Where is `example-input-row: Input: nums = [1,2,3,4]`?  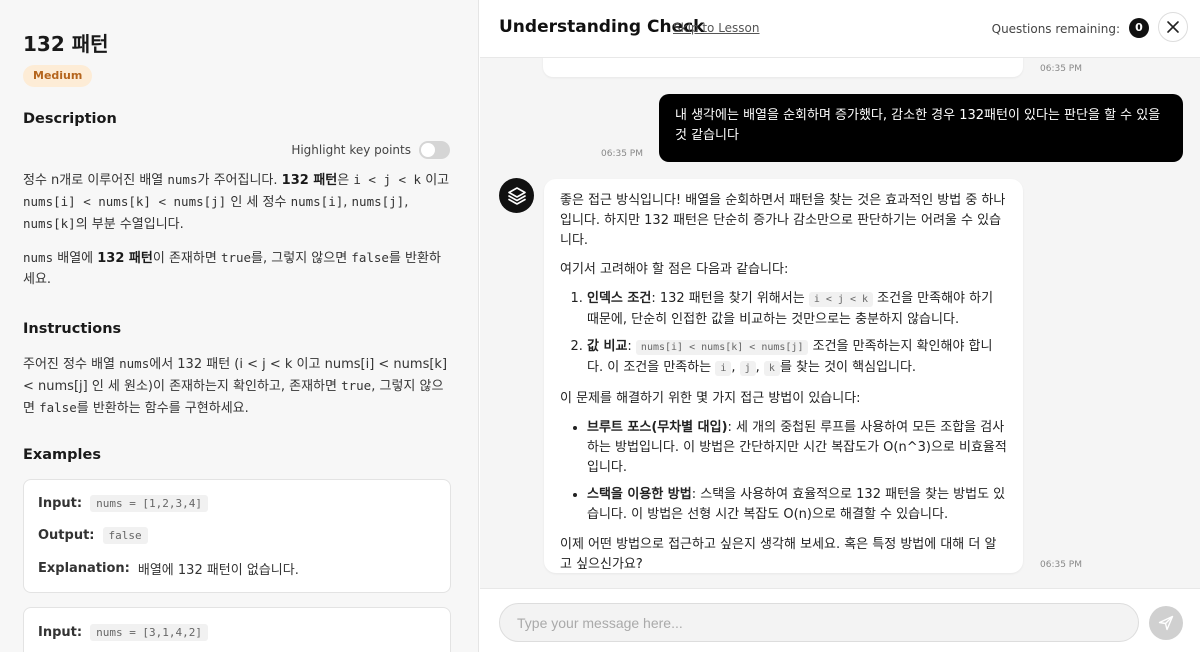 example-input-row: Input: nums = [1,2,3,4] is located at coordinates (123, 503).